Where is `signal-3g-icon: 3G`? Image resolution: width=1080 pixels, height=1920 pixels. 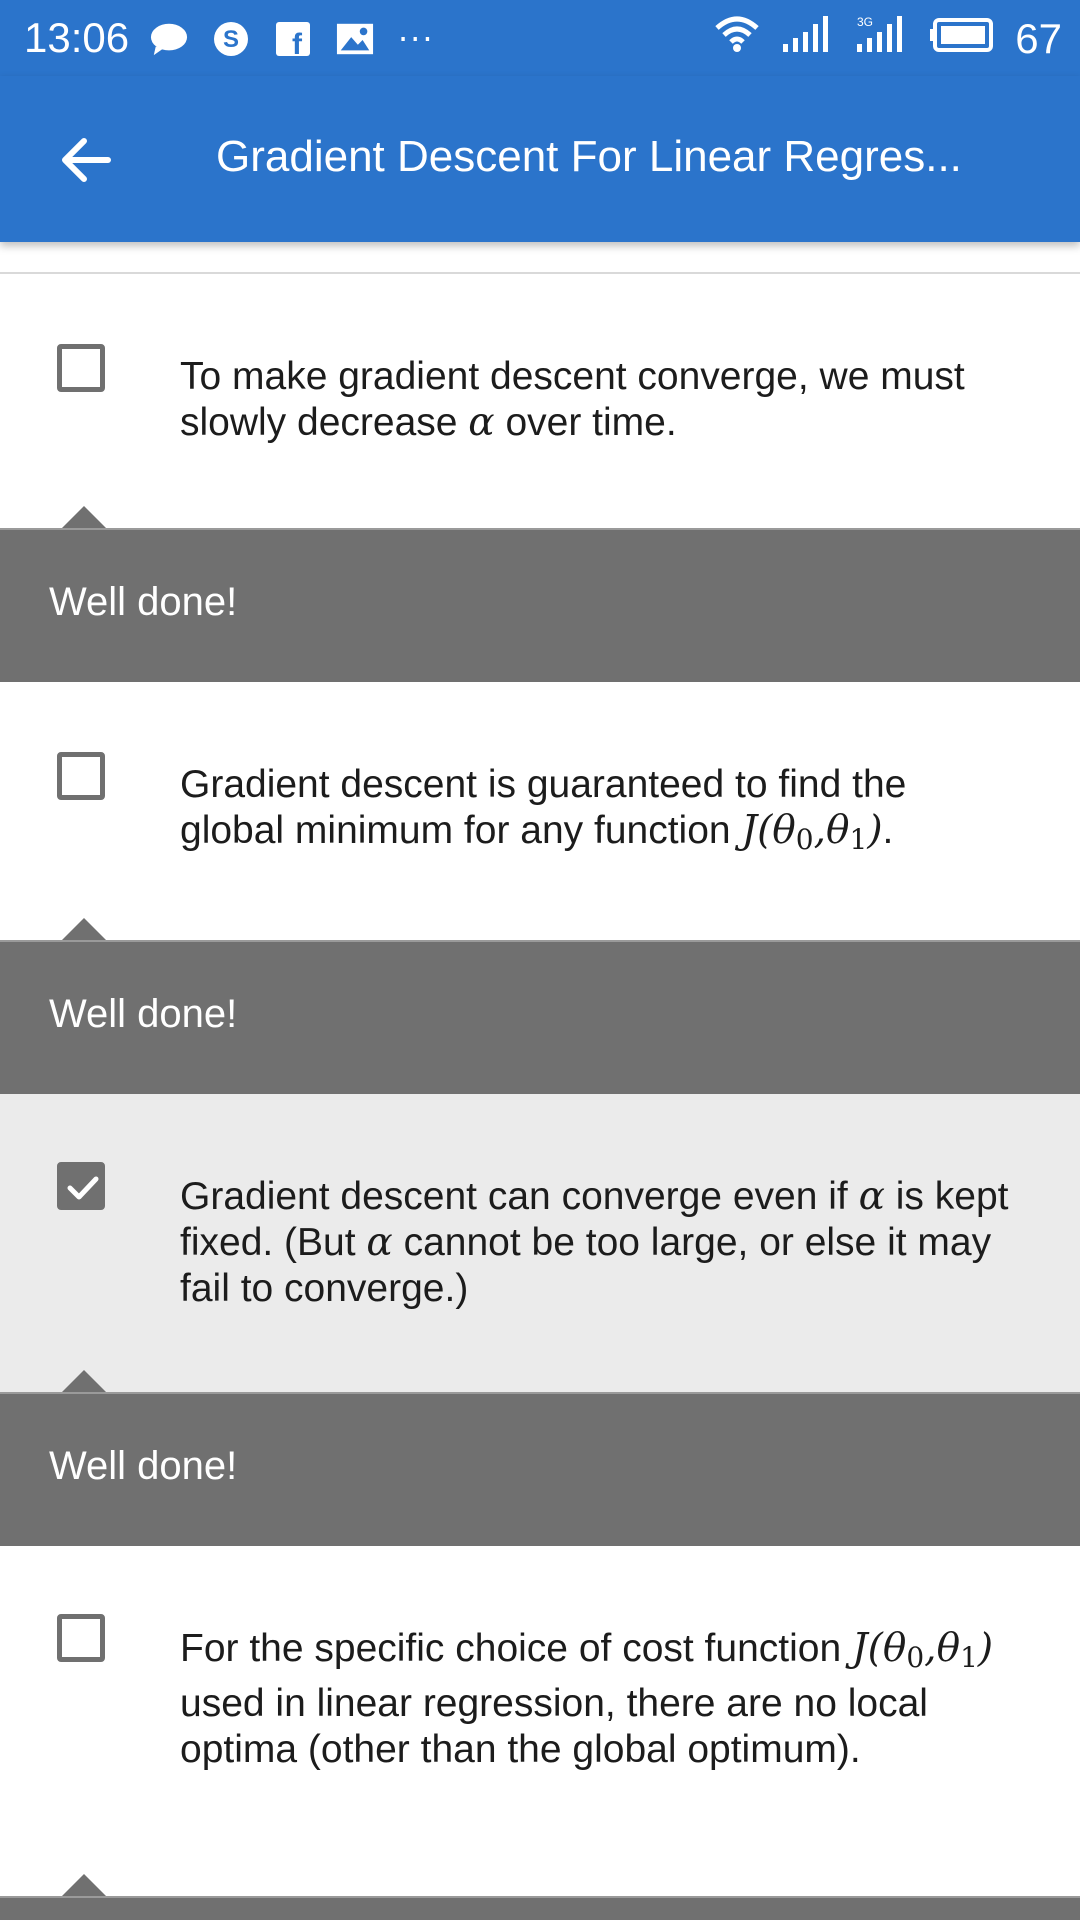 signal-3g-icon: 3G is located at coordinates (882, 39).